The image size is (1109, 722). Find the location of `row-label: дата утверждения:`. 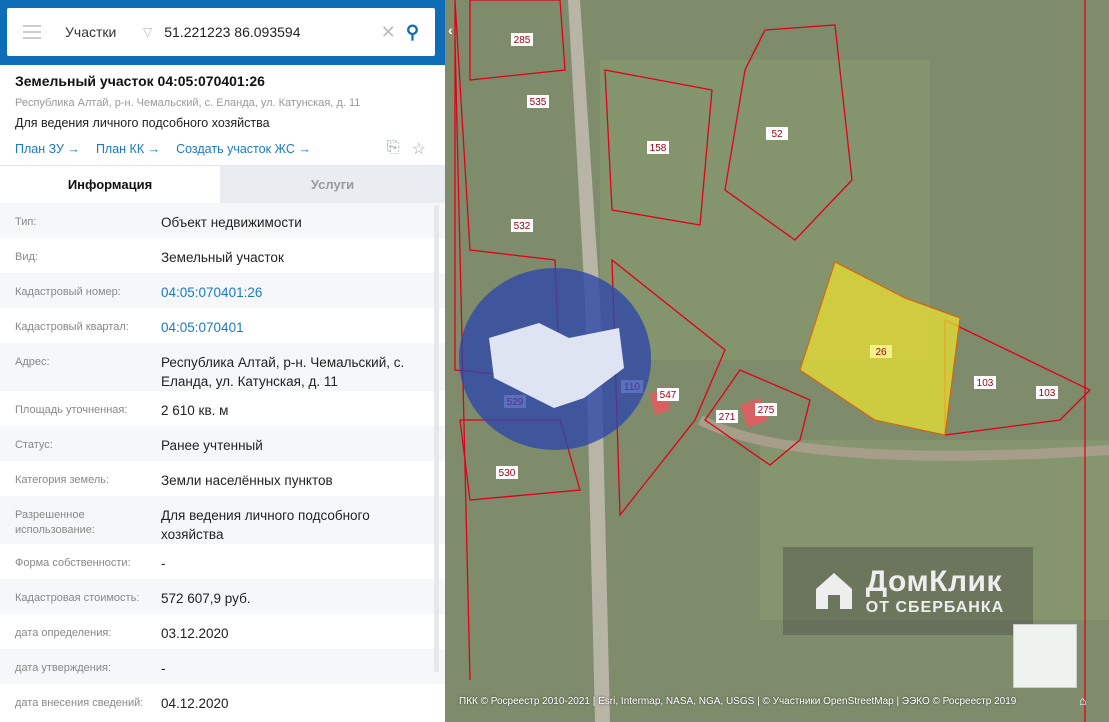

row-label: дата утверждения: is located at coordinates (63, 668).